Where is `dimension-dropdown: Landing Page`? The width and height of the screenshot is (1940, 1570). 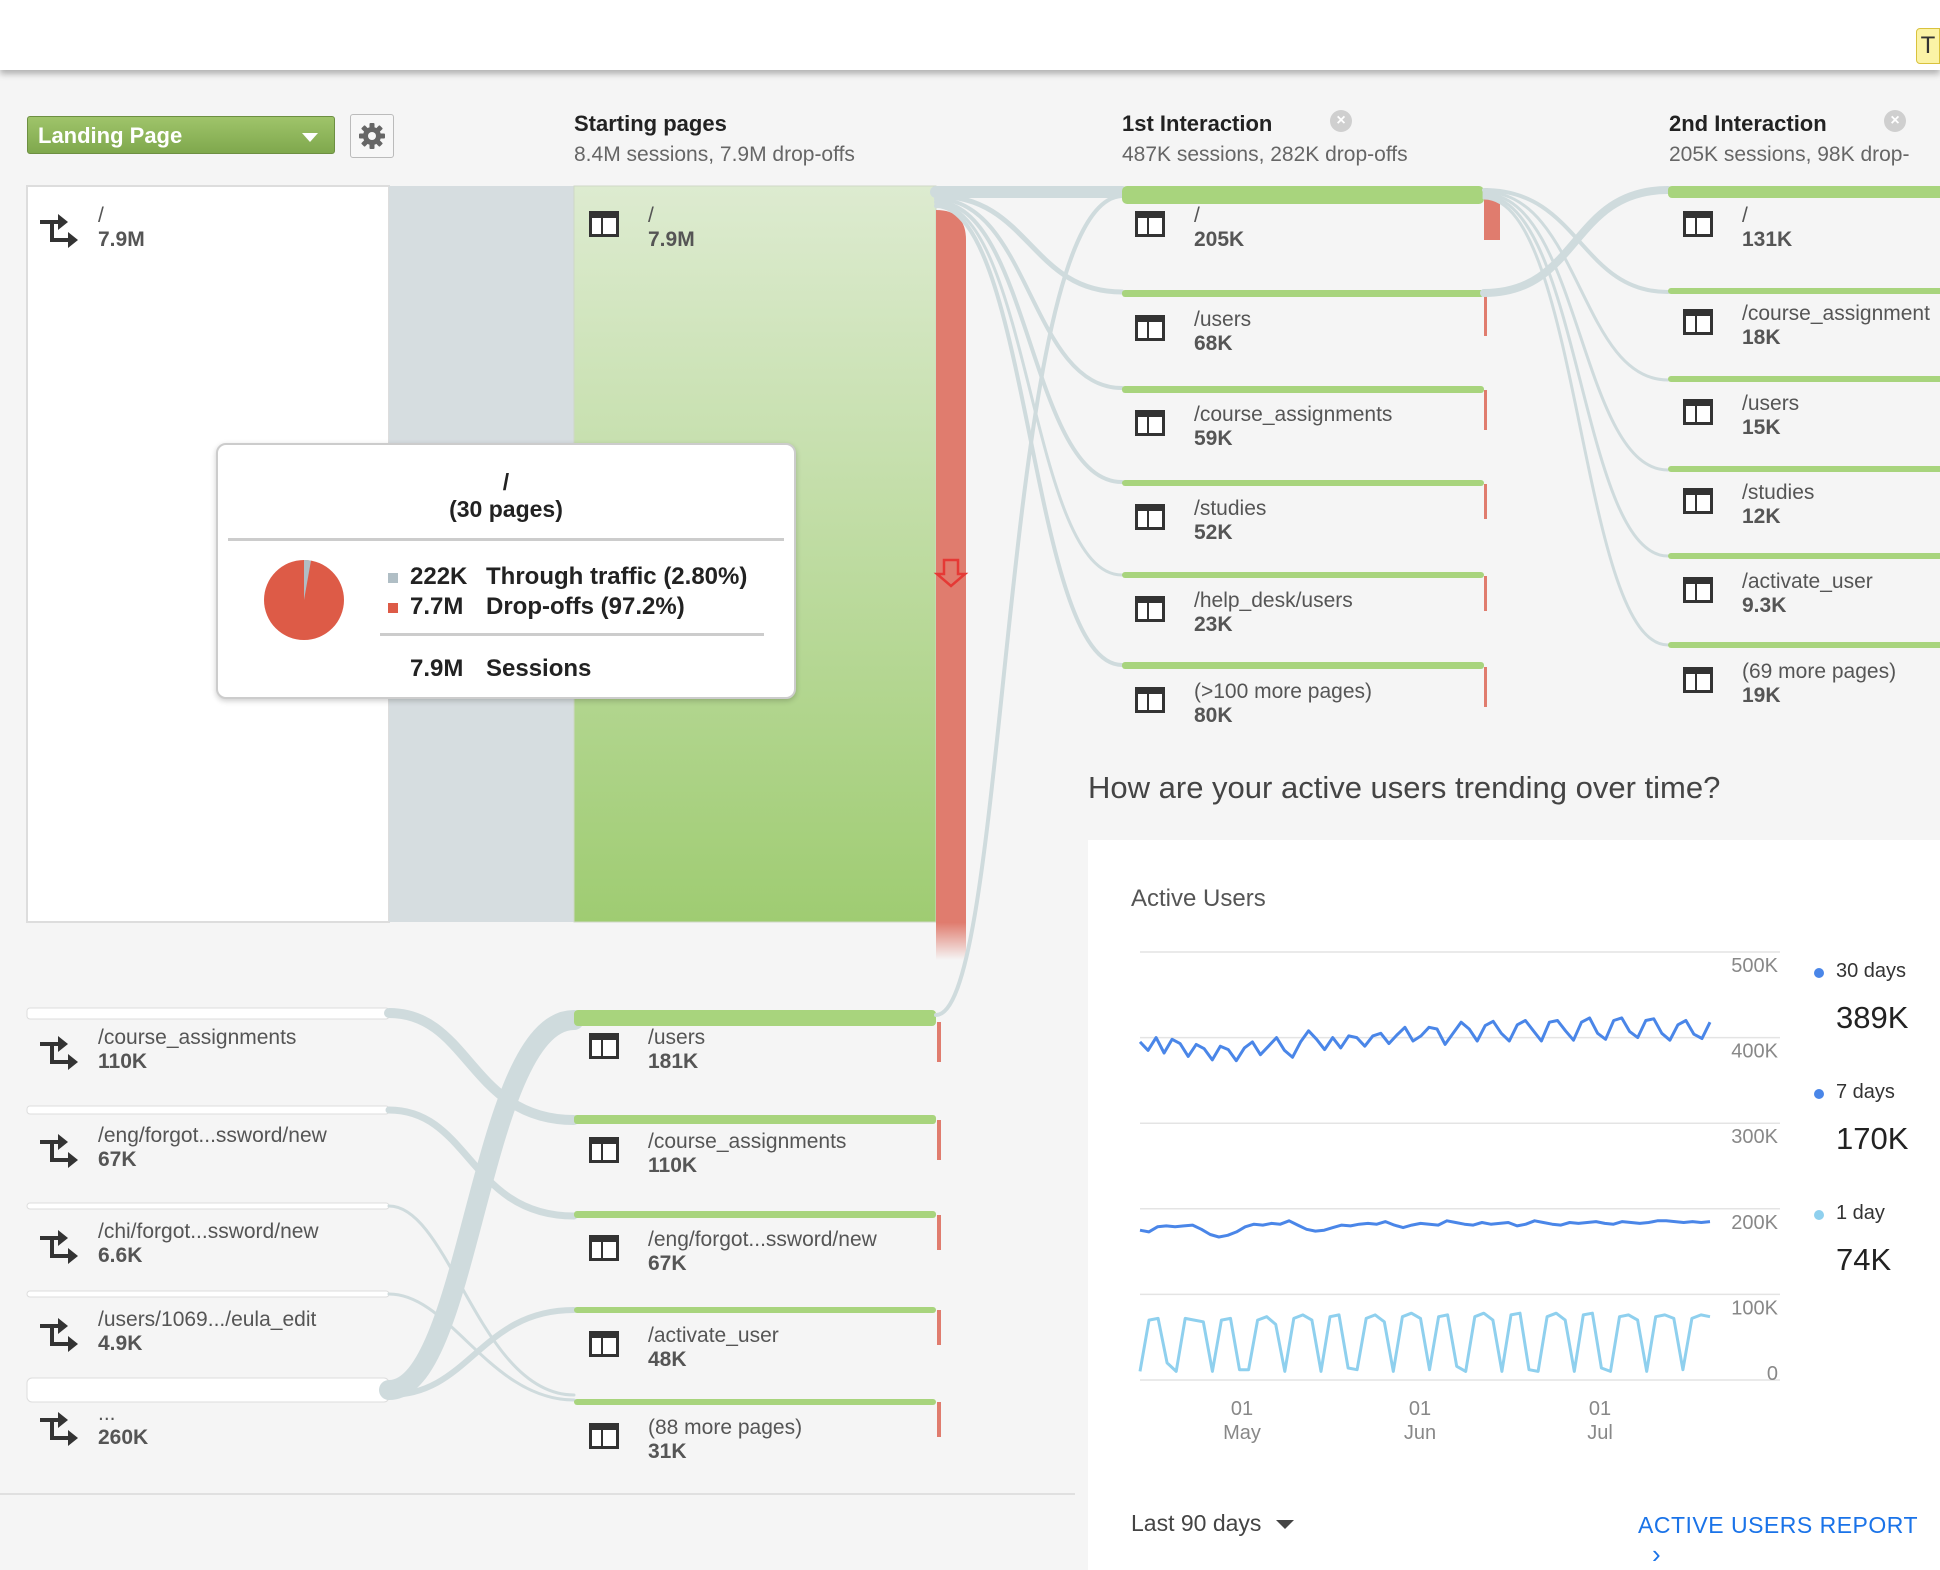 dimension-dropdown: Landing Page is located at coordinates (181, 135).